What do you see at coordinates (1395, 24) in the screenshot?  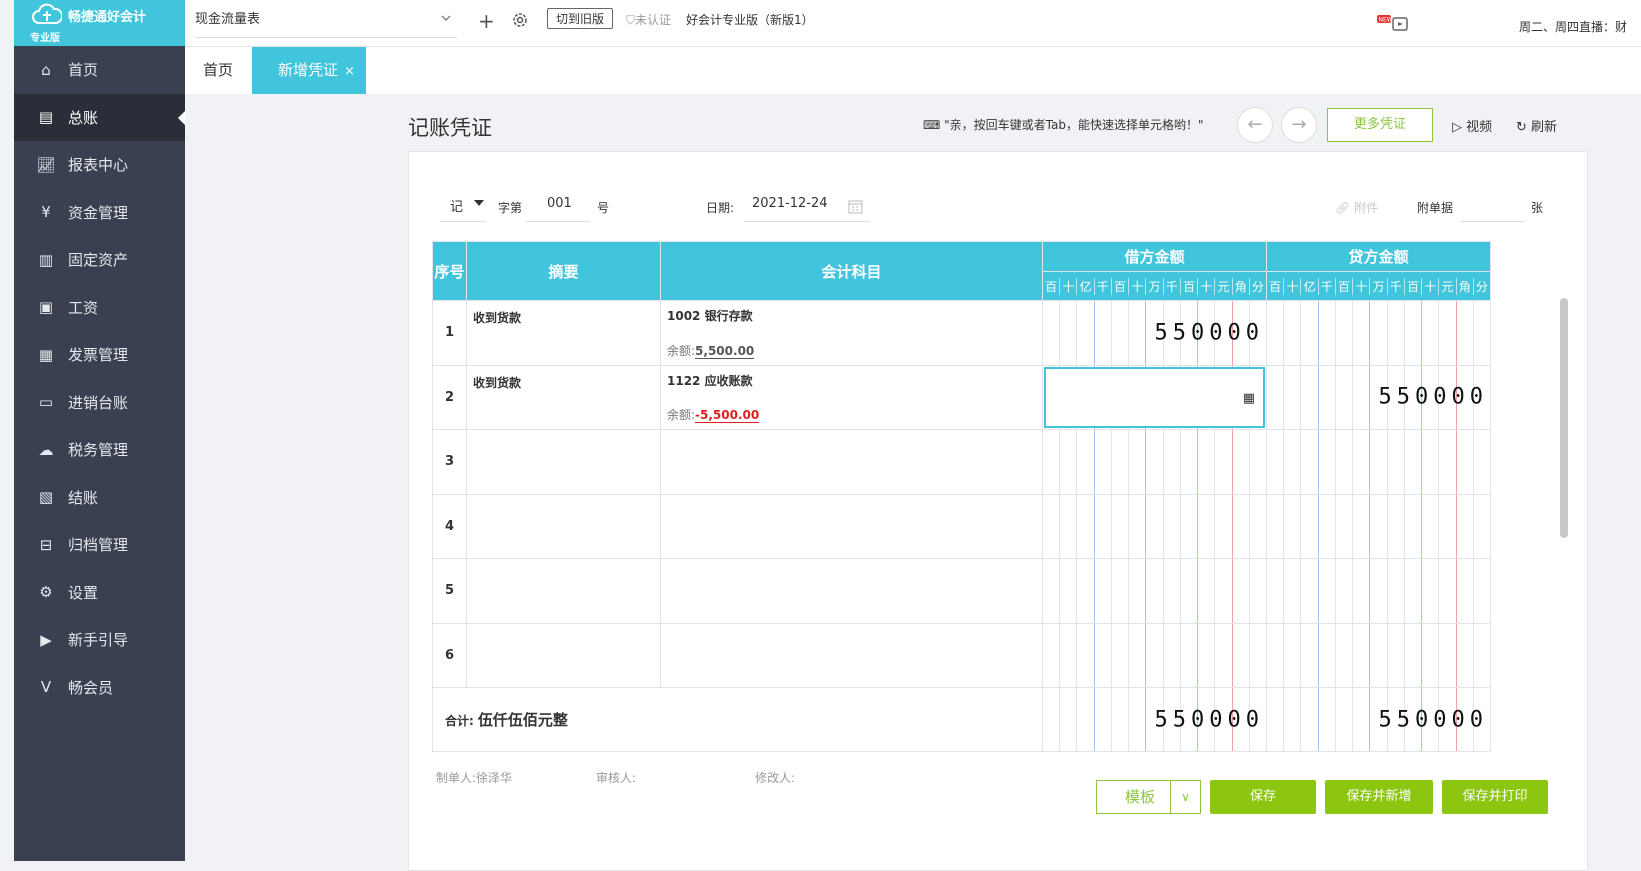 I see `live-tv-icon: NEW` at bounding box center [1395, 24].